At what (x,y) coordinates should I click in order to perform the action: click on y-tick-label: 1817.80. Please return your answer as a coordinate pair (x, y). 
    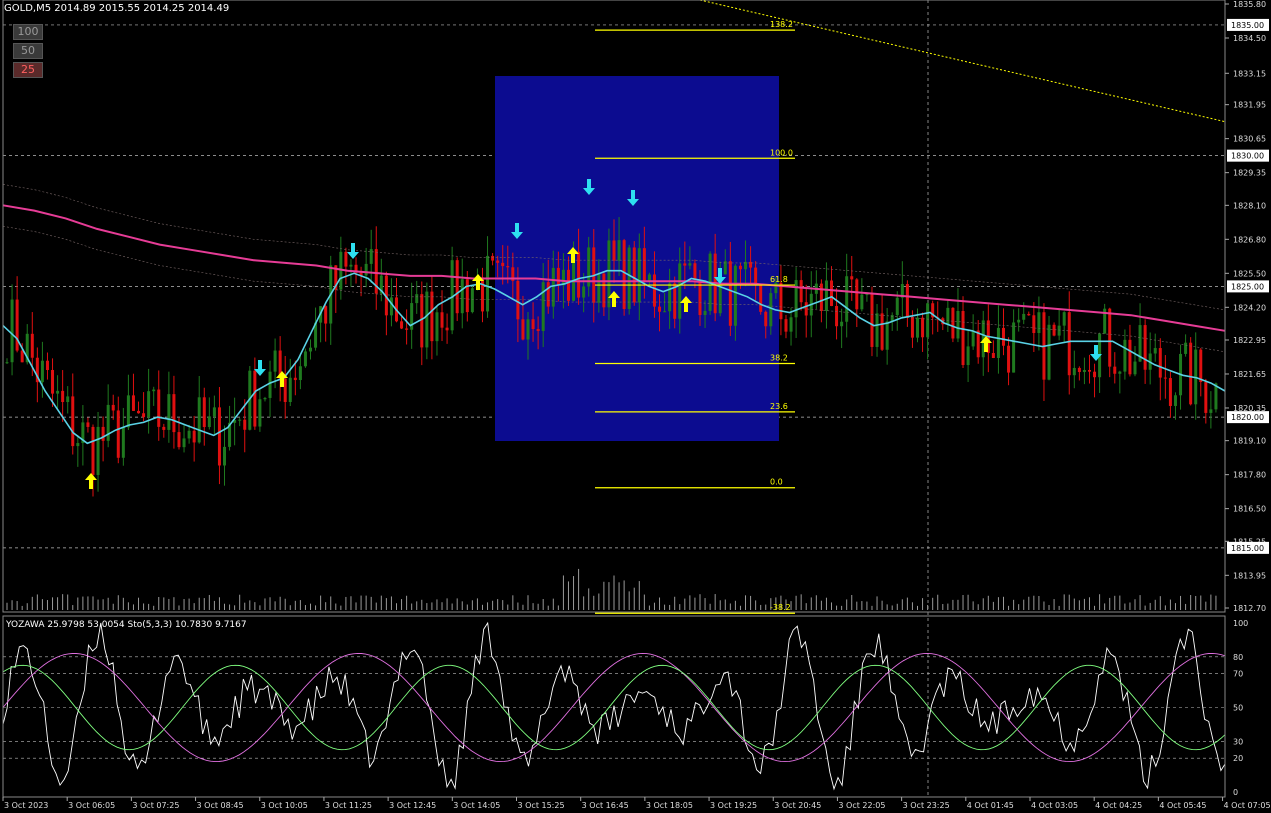
    Looking at the image, I should click on (1249, 475).